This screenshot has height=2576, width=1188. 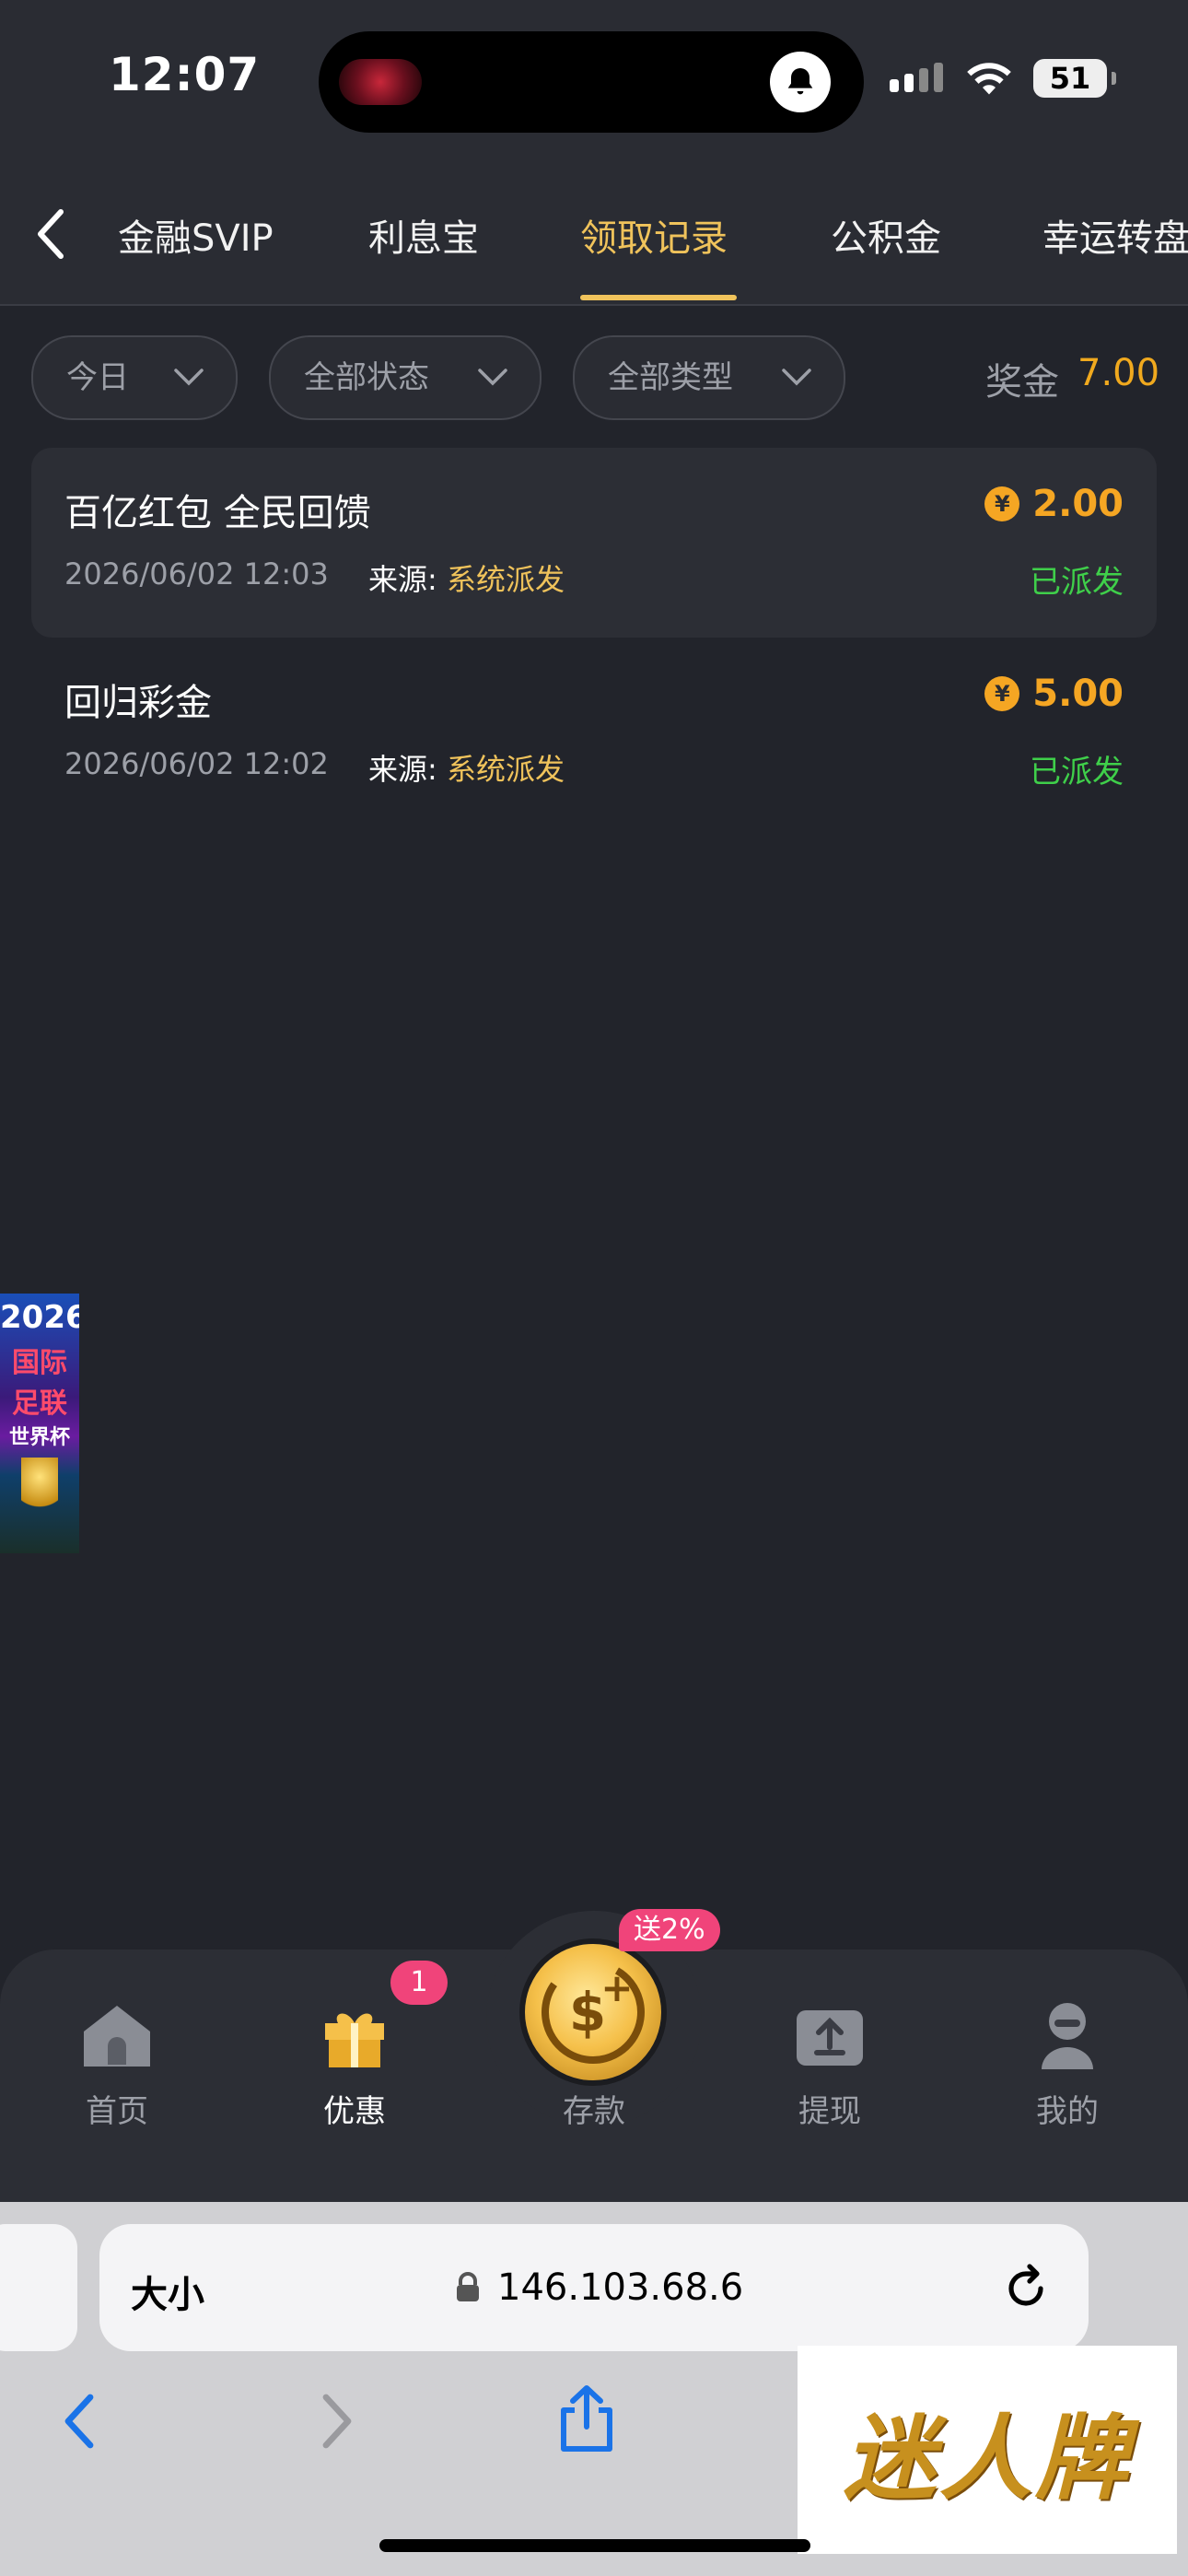 I want to click on reload-icon, so click(x=1027, y=2289).